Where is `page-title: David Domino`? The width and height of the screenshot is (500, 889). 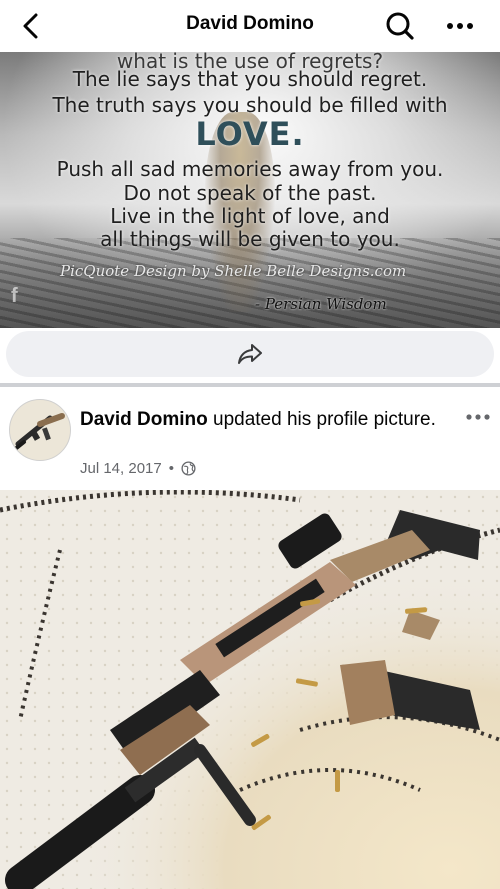
page-title: David Domino is located at coordinates (250, 23).